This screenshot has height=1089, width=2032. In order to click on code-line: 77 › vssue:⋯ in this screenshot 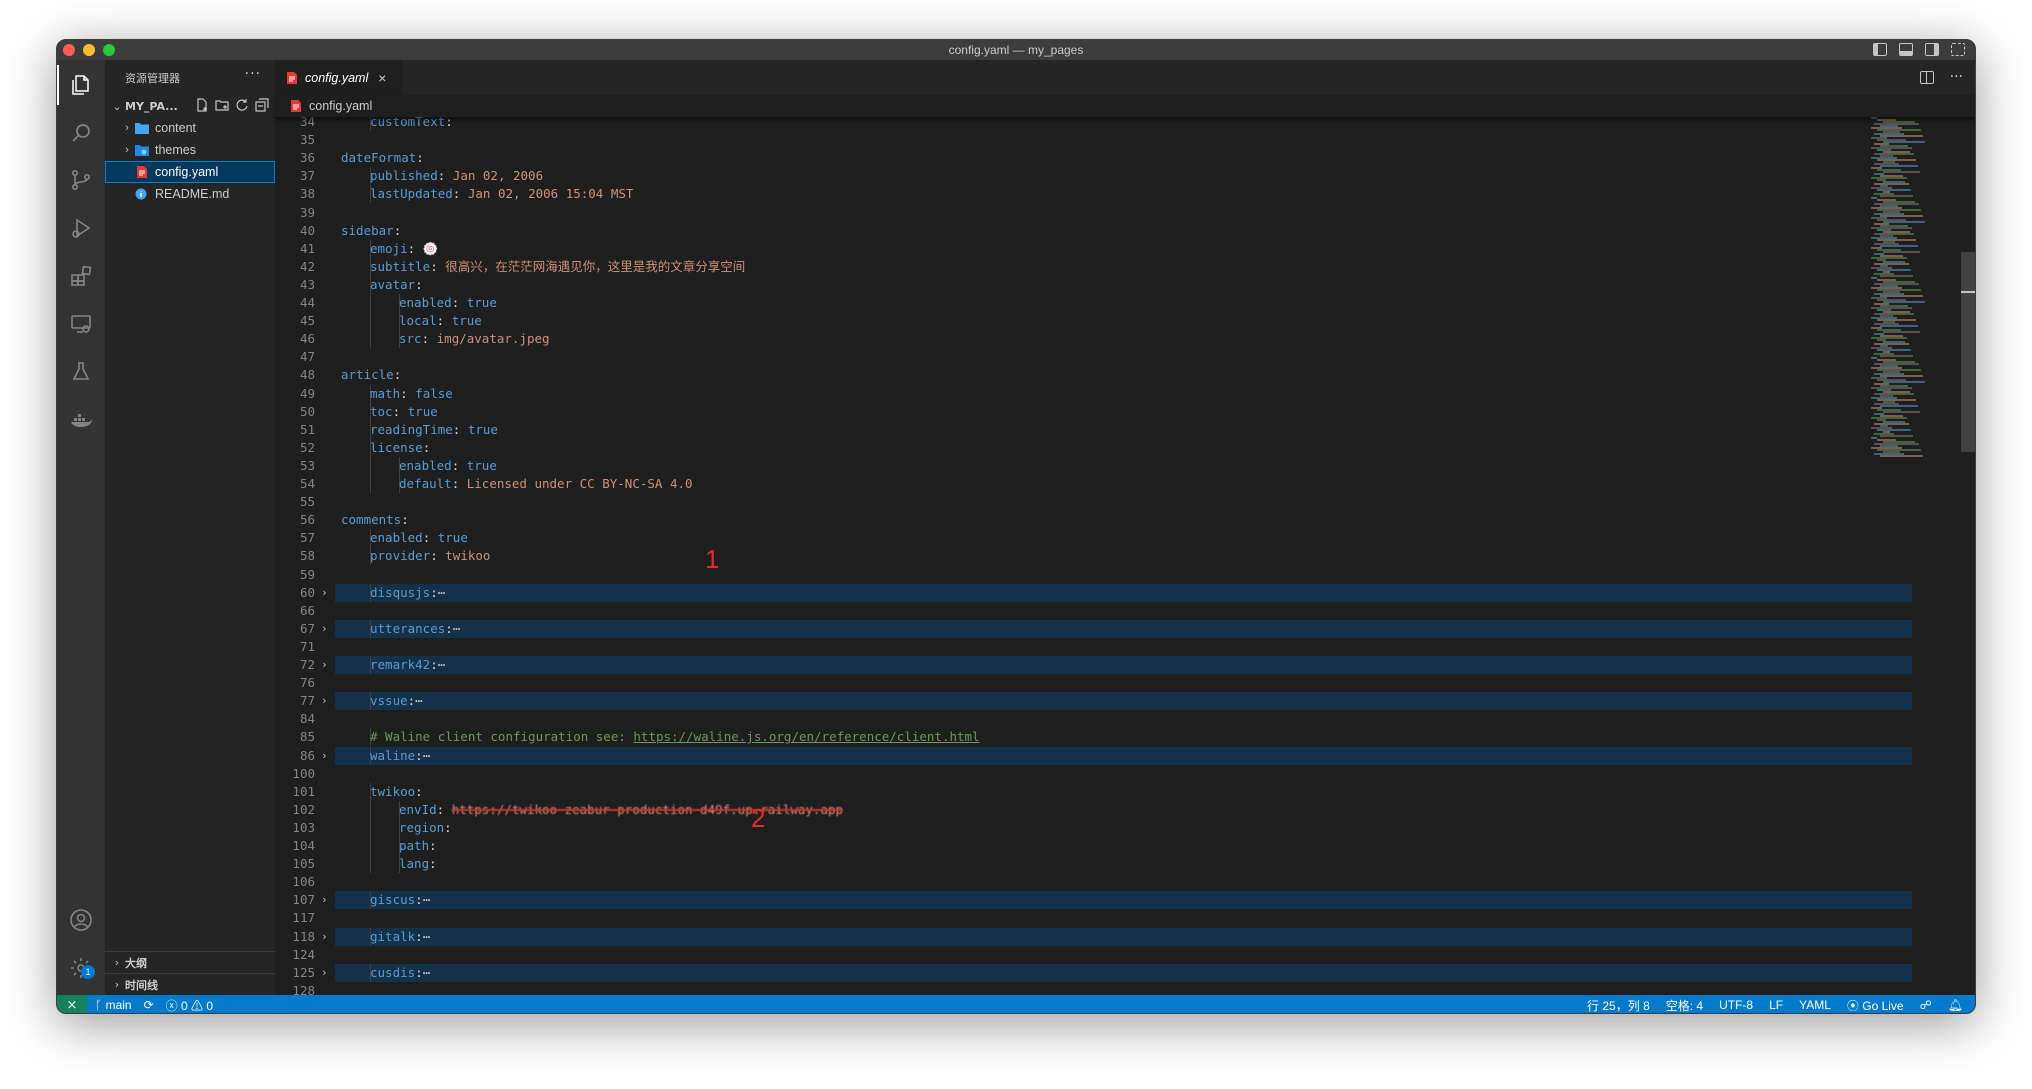, I will do `click(1093, 701)`.